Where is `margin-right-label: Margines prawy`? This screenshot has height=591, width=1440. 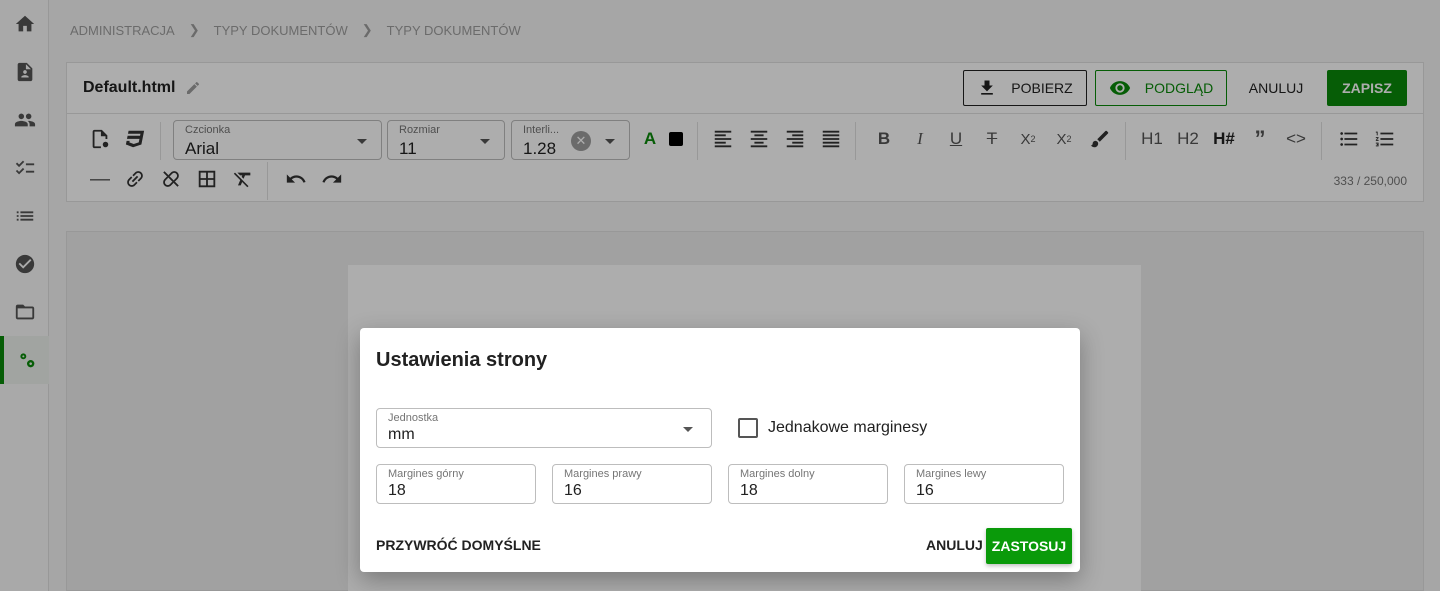
margin-right-label: Margines prawy is located at coordinates (603, 474).